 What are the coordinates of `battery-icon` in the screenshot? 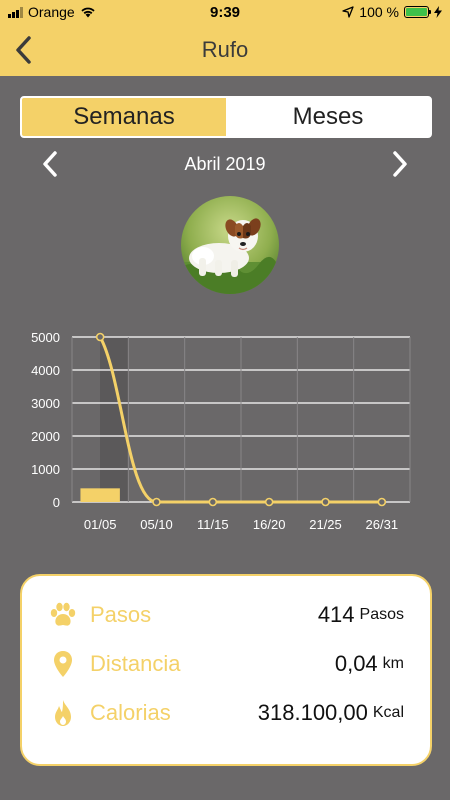 It's located at (417, 12).